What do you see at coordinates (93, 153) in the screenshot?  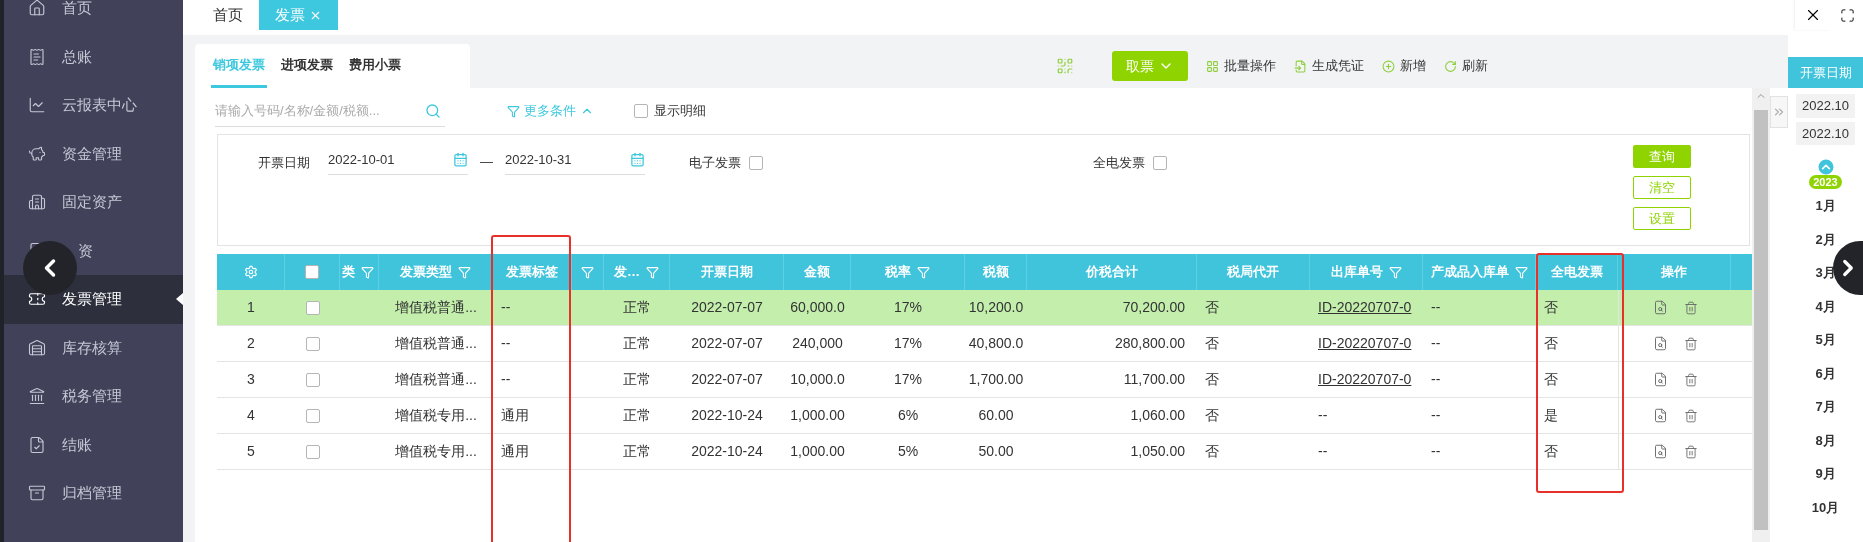 I see `sidebar-item: 资金管理` at bounding box center [93, 153].